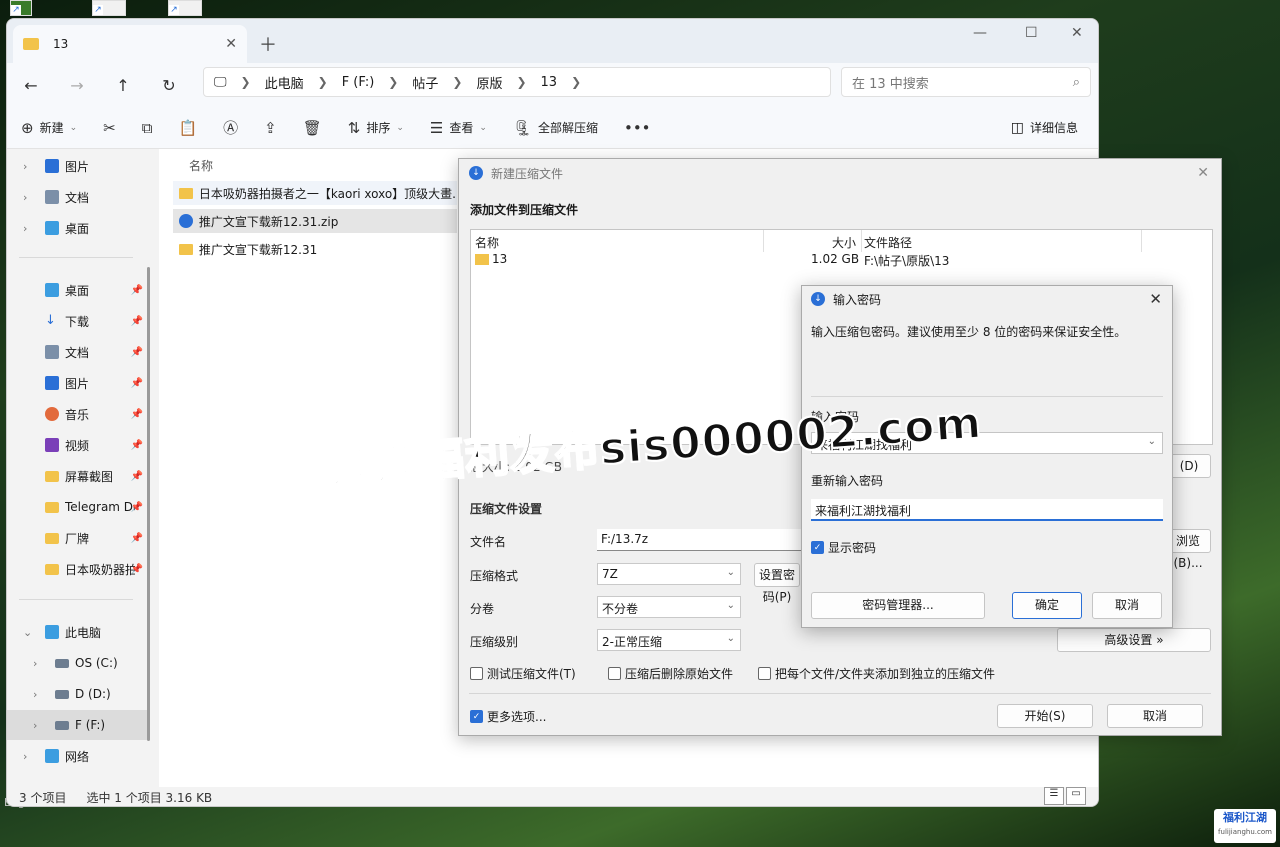 The height and width of the screenshot is (847, 1280). I want to click on copy-icon: ⧉, so click(147, 127).